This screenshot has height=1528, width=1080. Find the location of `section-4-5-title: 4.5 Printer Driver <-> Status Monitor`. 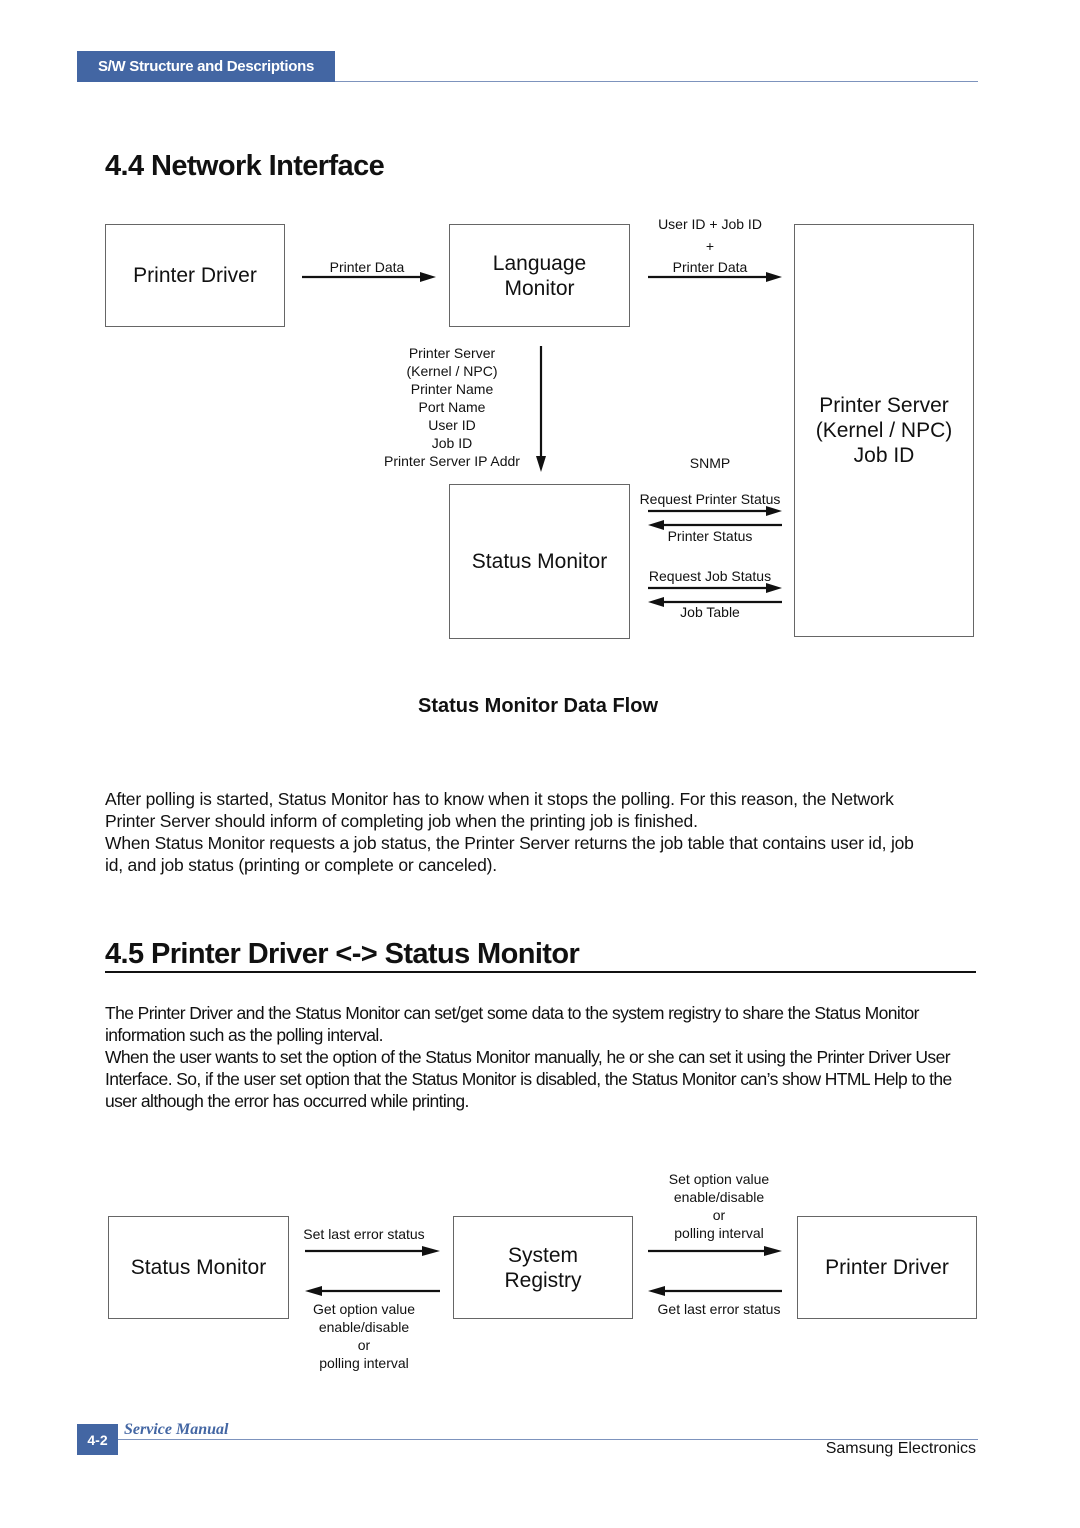

section-4-5-title: 4.5 Printer Driver <-> Status Monitor is located at coordinates (342, 954).